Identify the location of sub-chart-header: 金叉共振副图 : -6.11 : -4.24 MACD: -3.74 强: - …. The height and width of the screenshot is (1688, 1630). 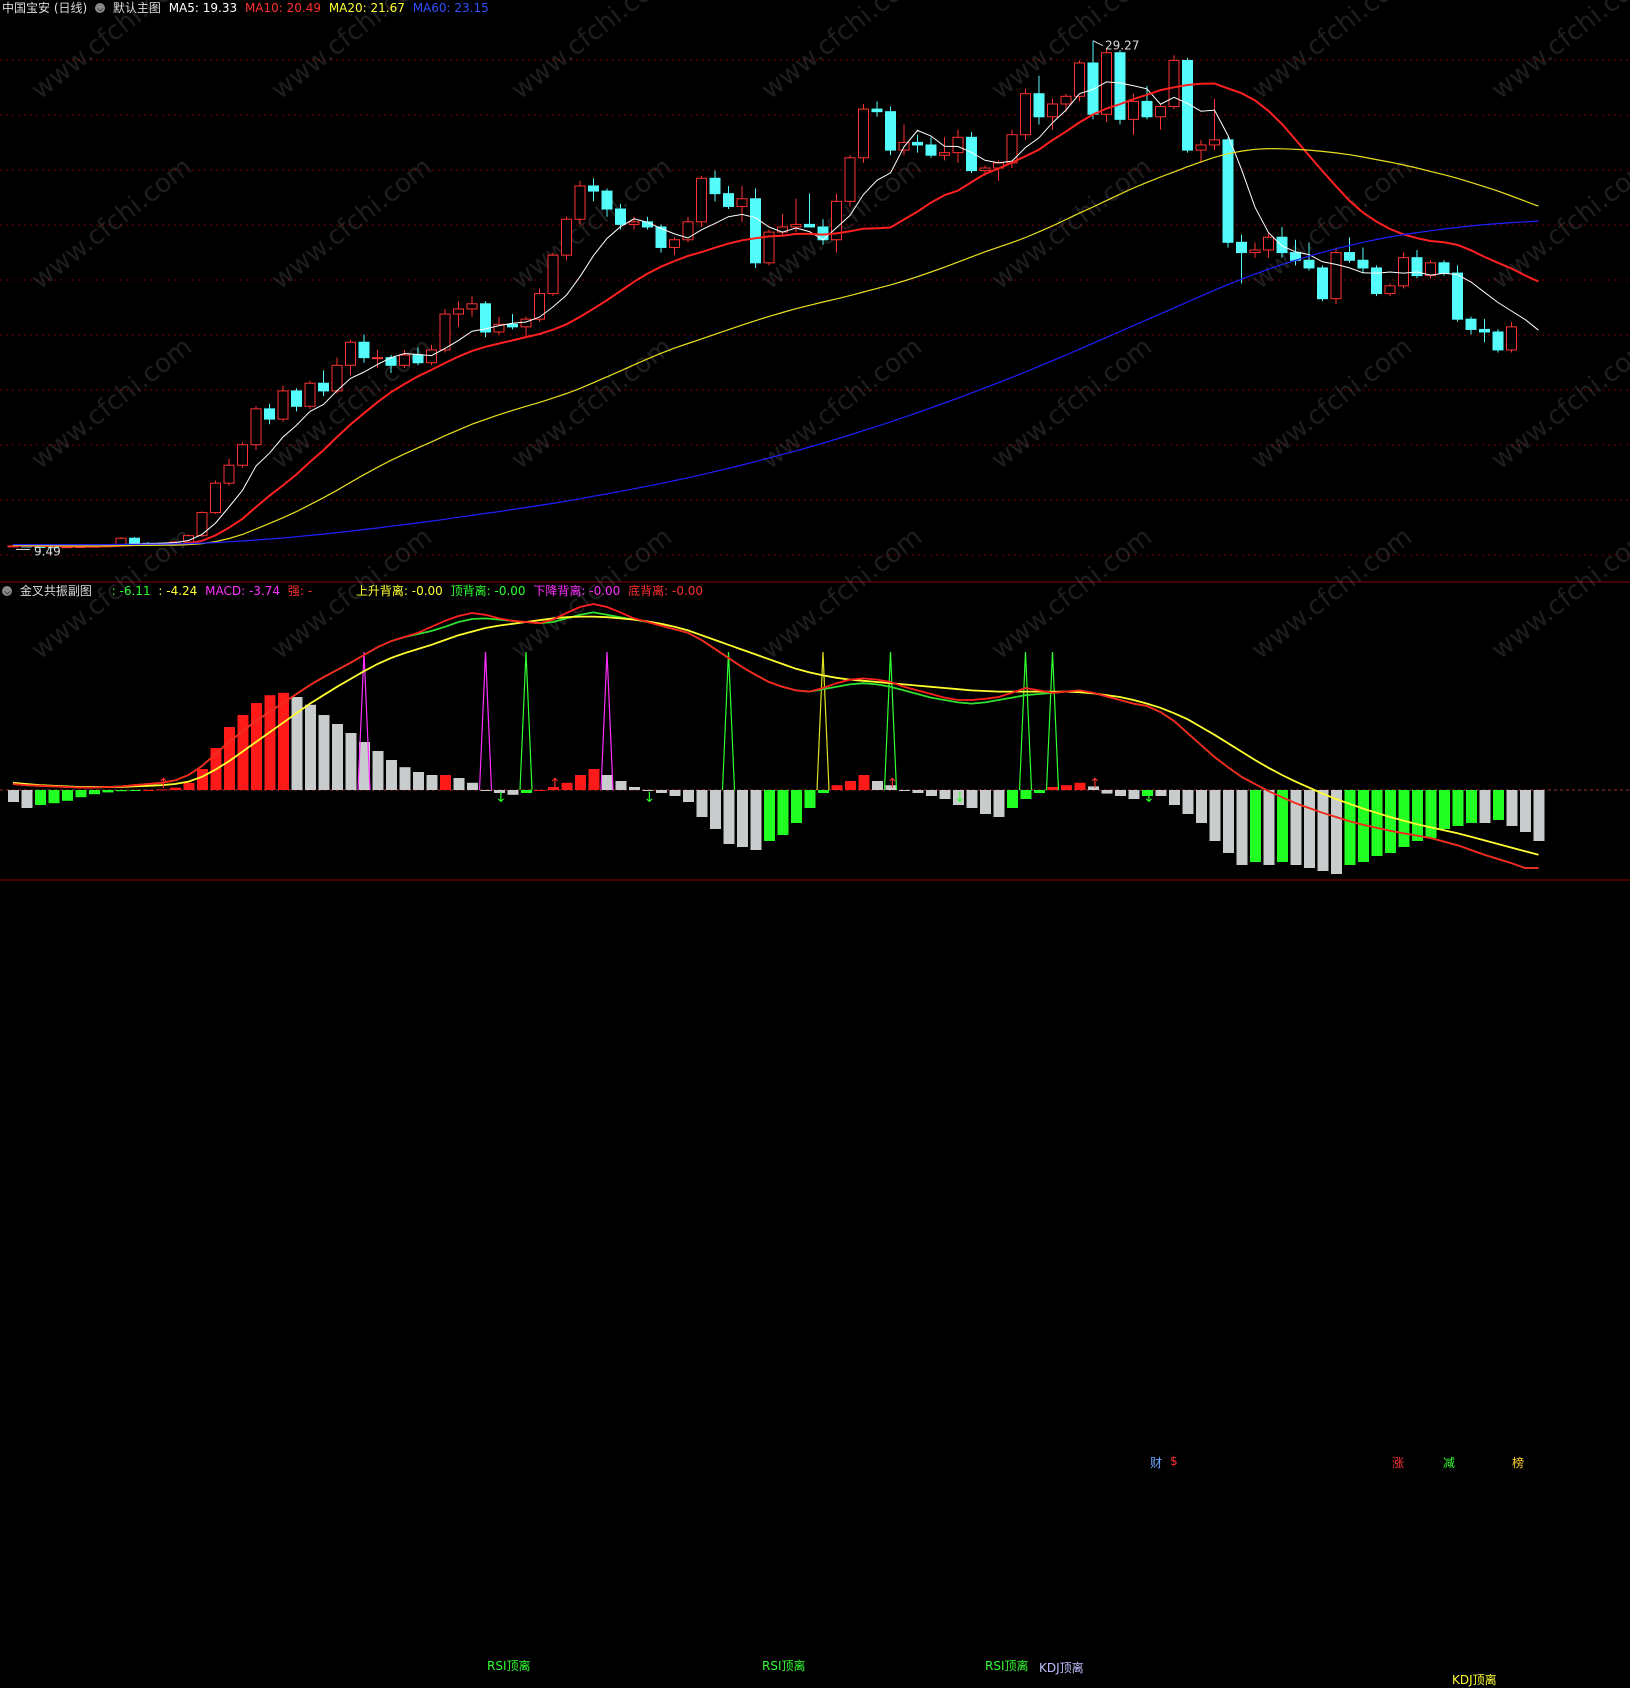
(354, 591).